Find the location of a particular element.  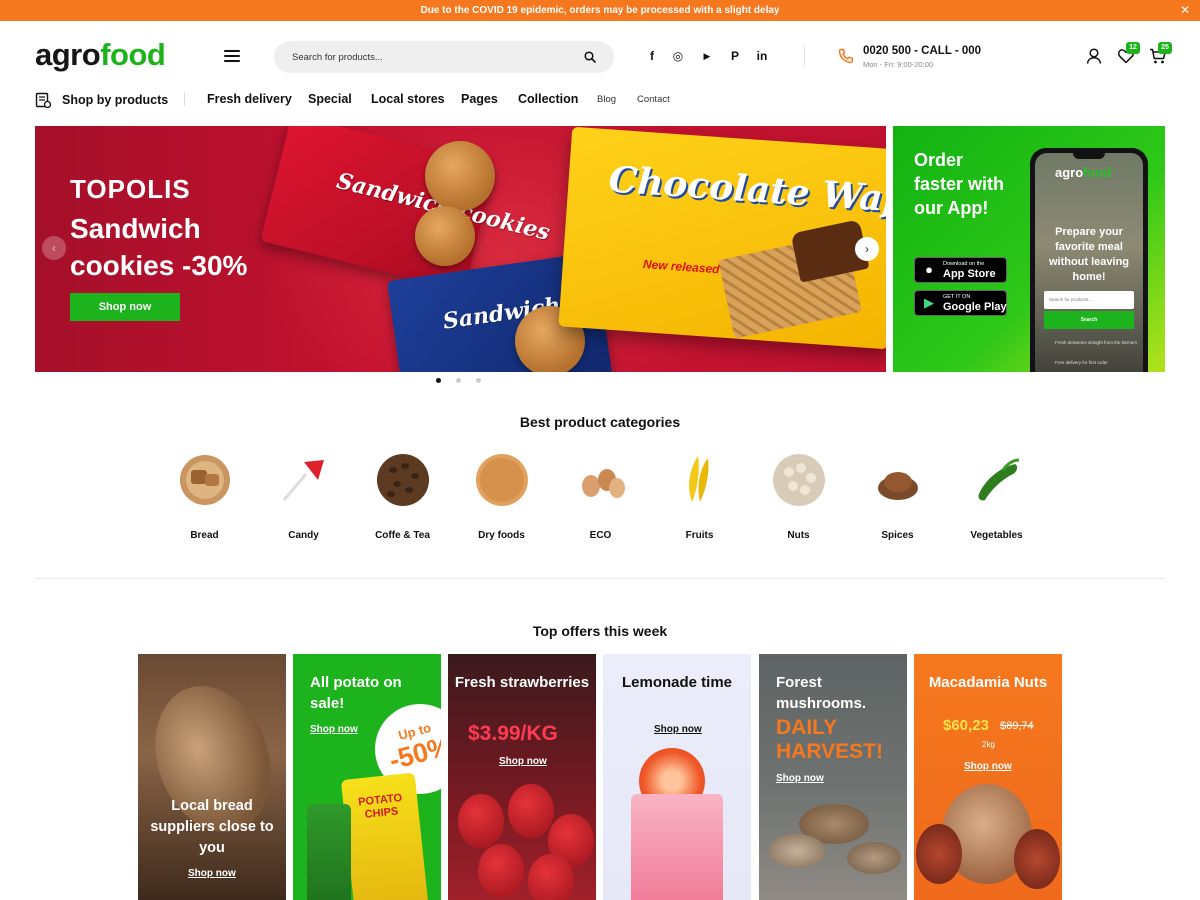

category-spices: Spices is located at coordinates (897, 500).